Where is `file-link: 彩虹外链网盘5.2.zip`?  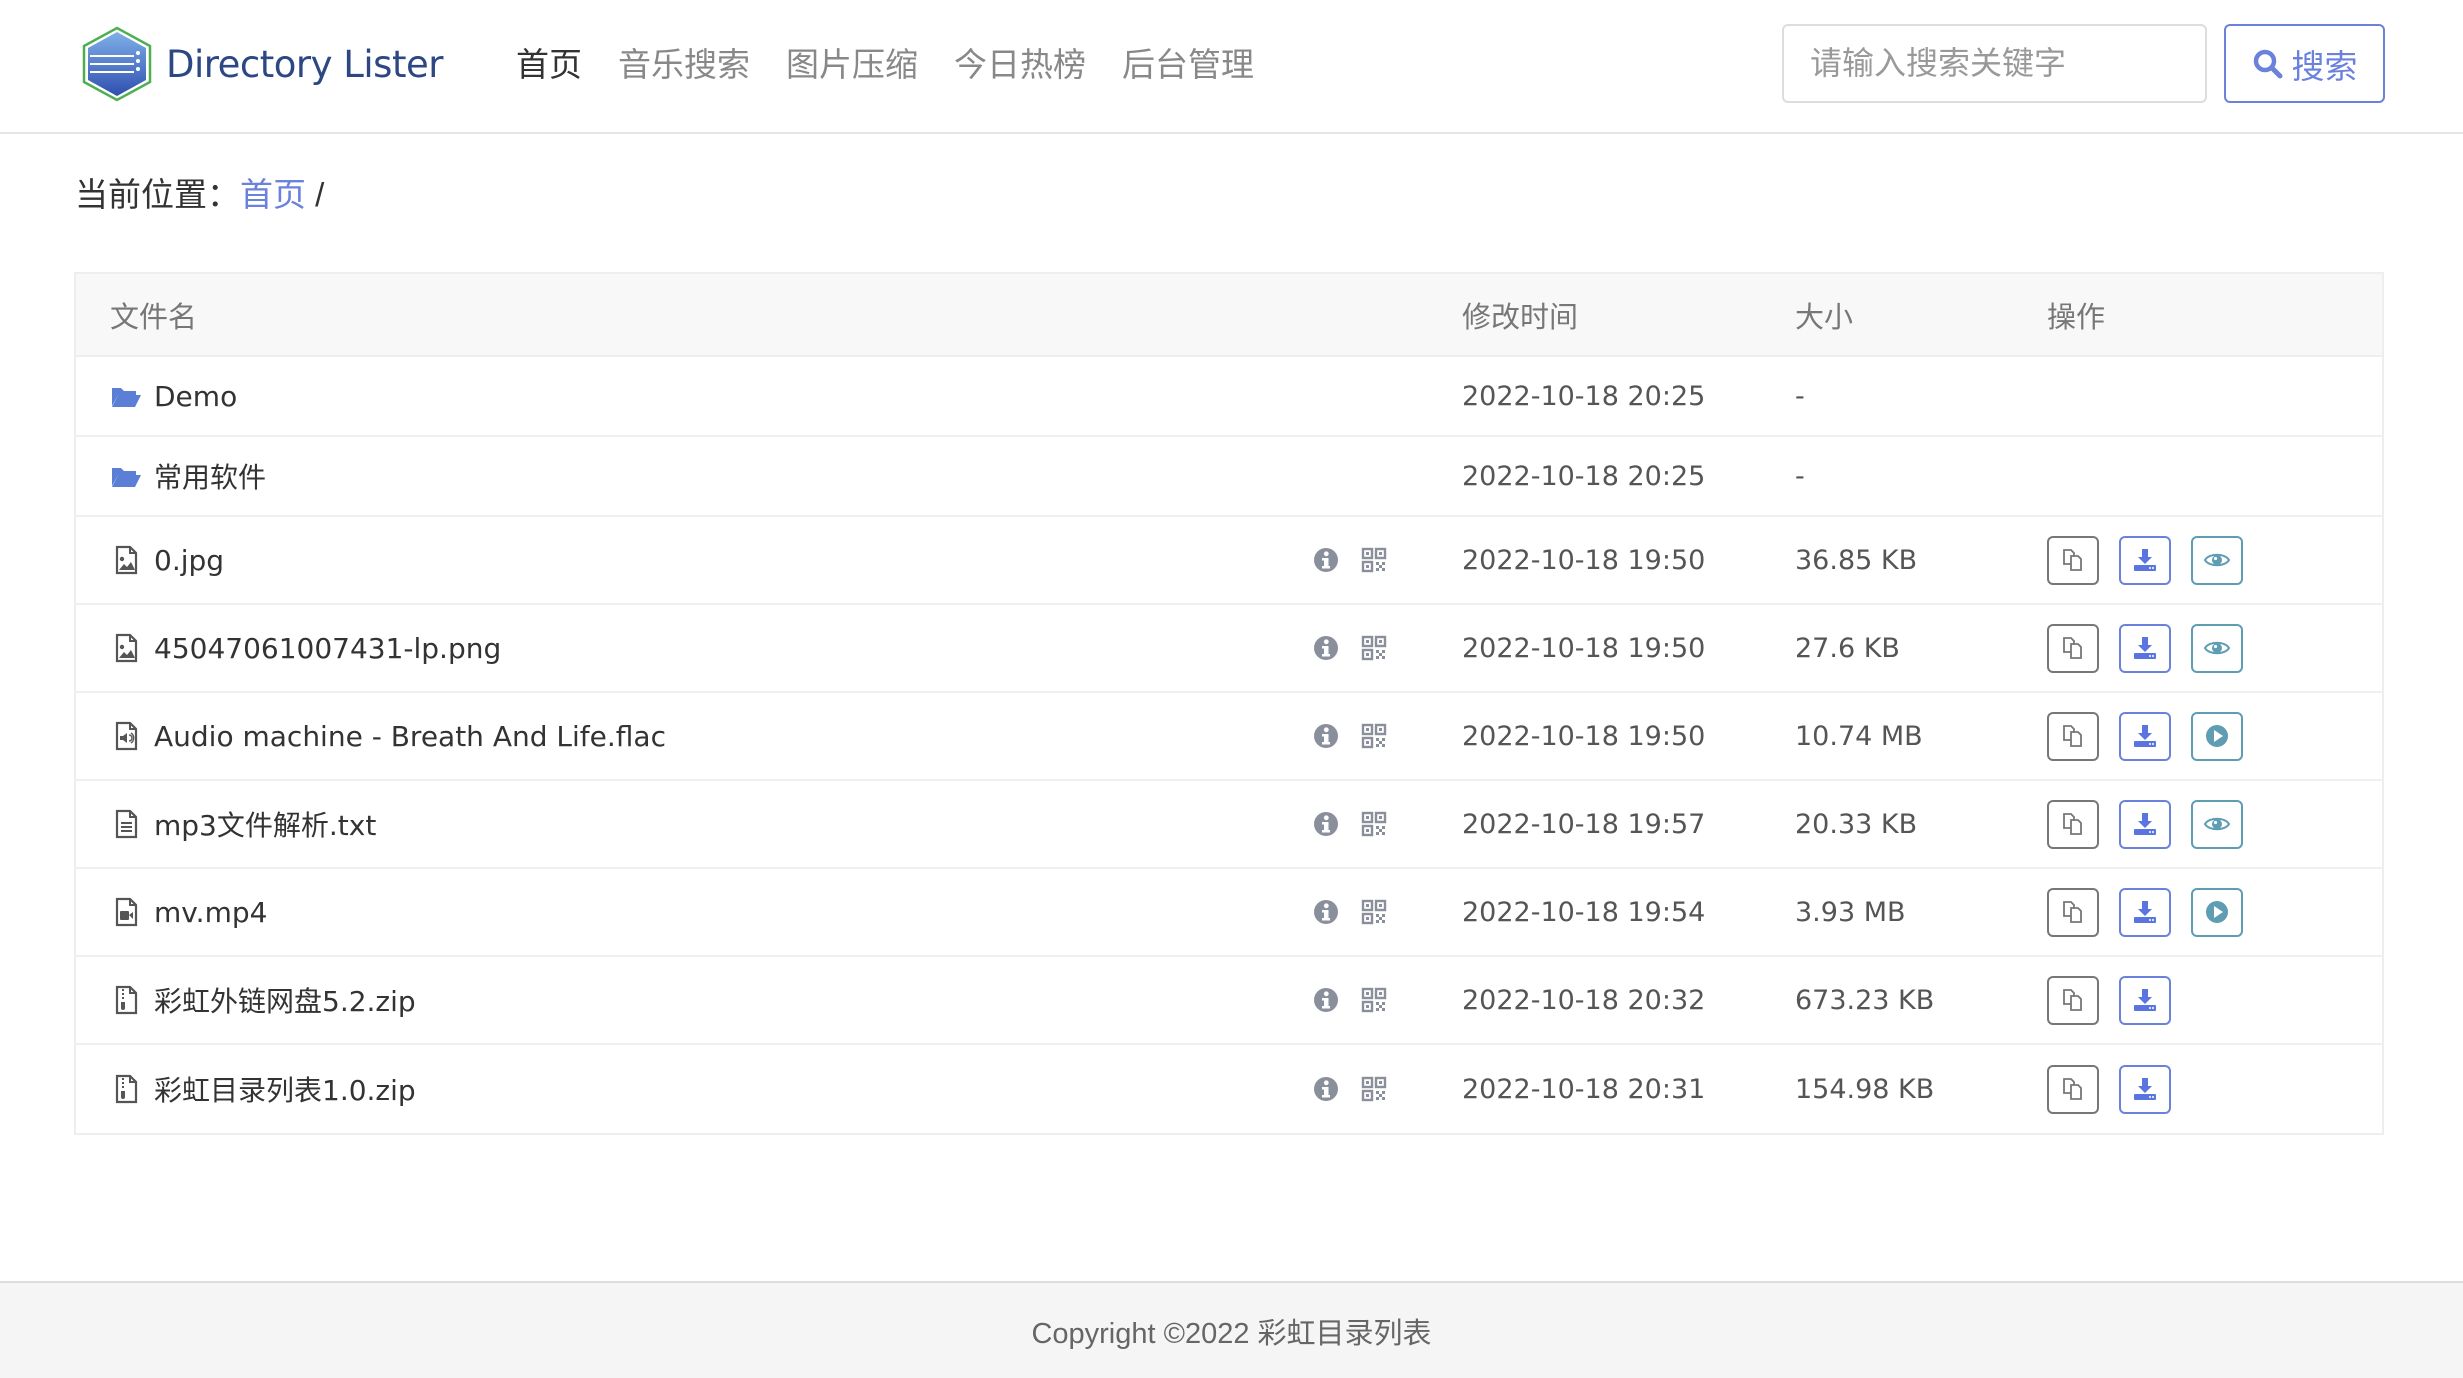 file-link: 彩虹外链网盘5.2.zip is located at coordinates (285, 1000).